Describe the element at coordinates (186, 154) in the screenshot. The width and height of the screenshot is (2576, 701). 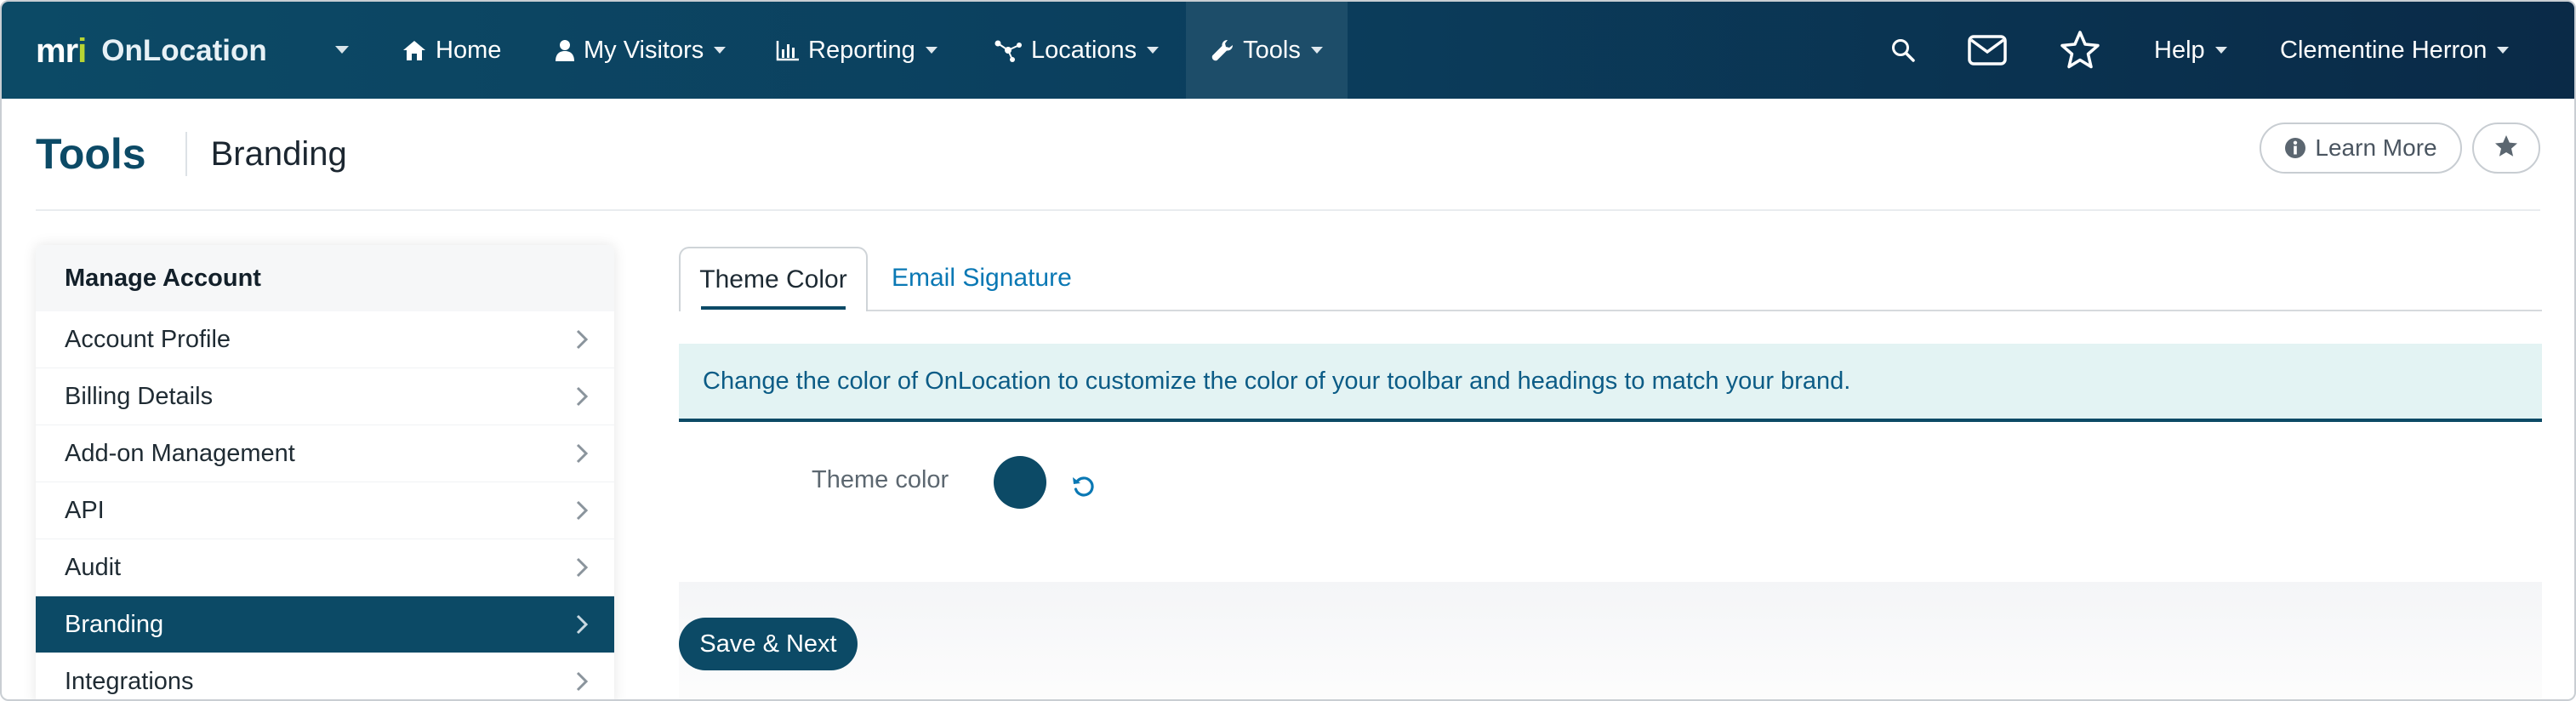
I see `header-divider` at that location.